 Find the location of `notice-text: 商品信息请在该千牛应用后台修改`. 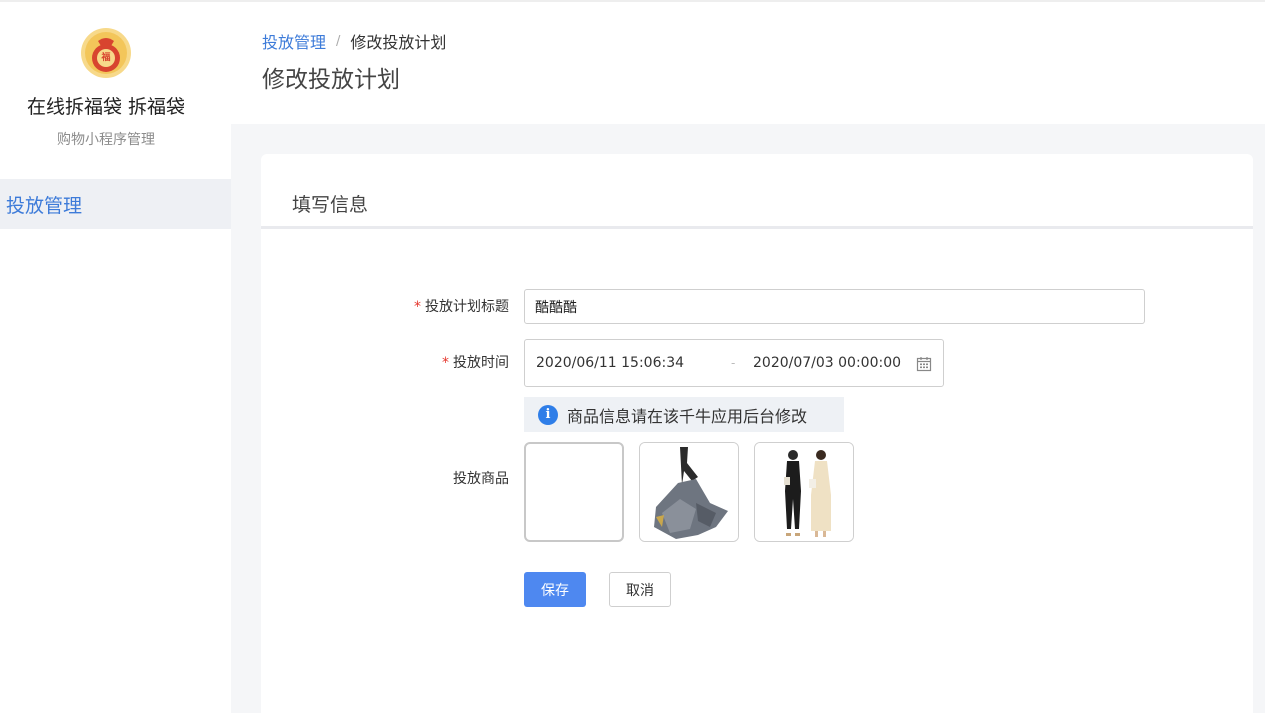

notice-text: 商品信息请在该千牛应用后台修改 is located at coordinates (687, 416).